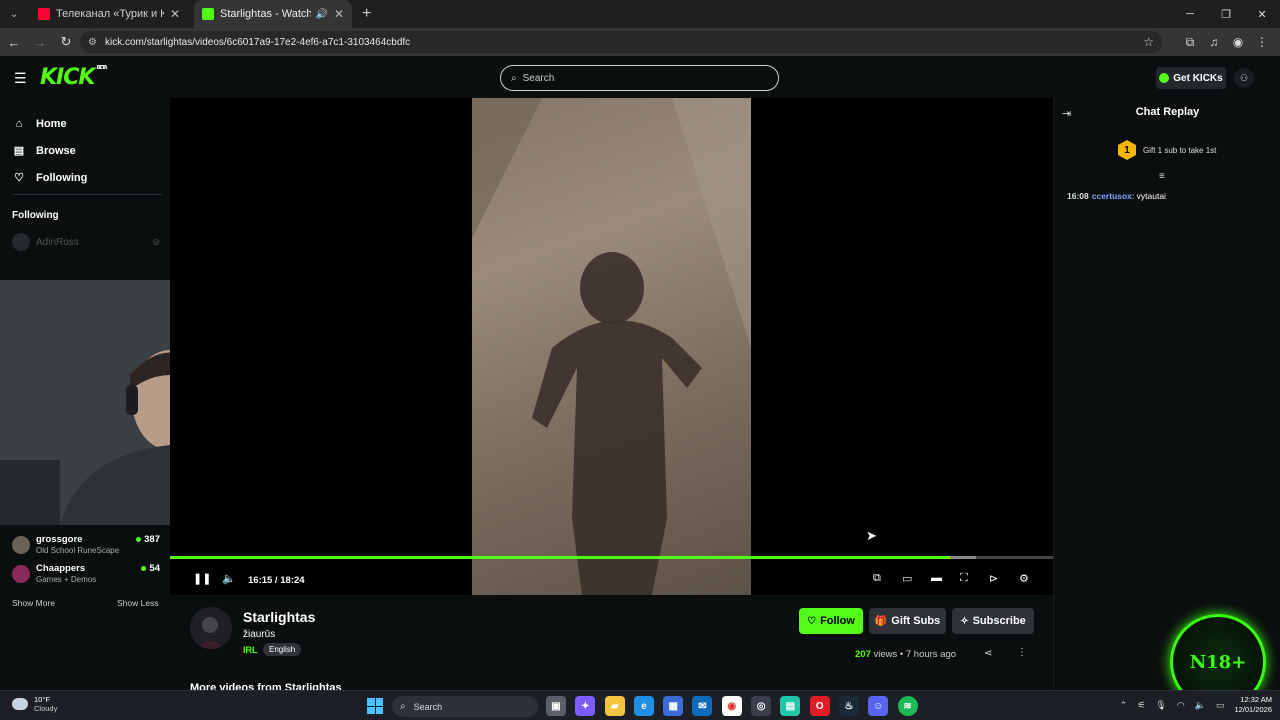  I want to click on restore-icon: ❐, so click(1226, 14).